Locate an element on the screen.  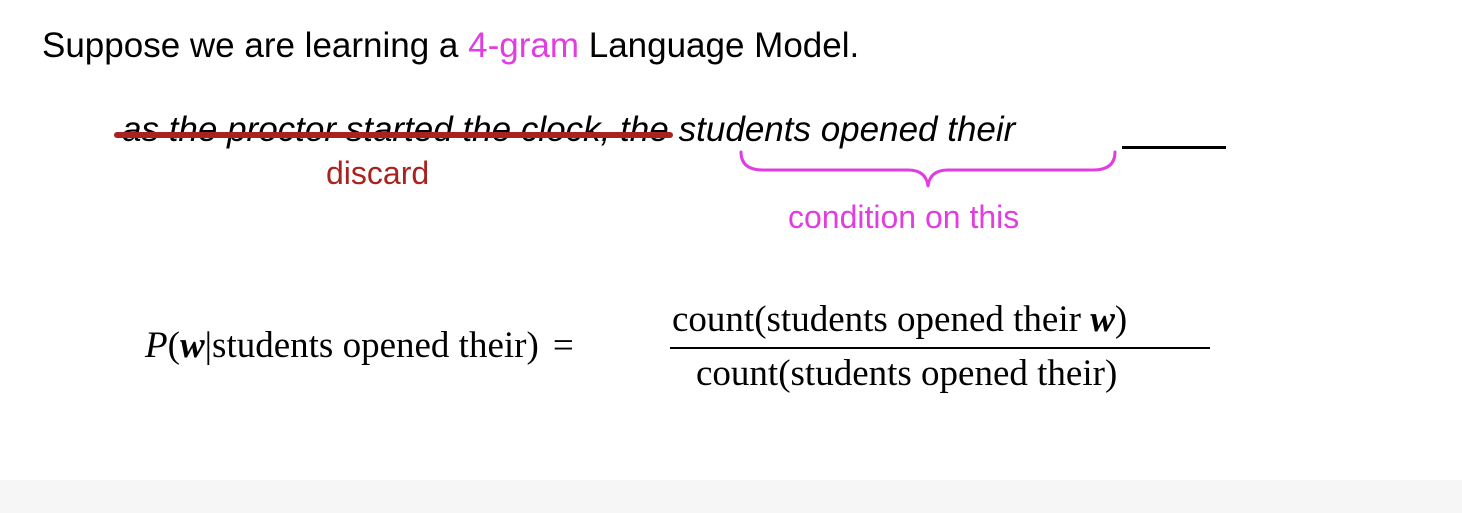
discarded-context: as the proctor started the clock, the is located at coordinates (393, 129).